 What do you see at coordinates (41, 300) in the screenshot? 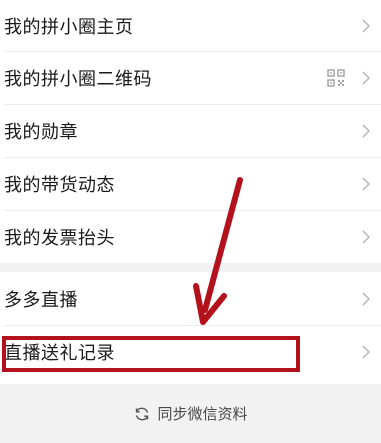
I see `menu-item-label: 多多直播` at bounding box center [41, 300].